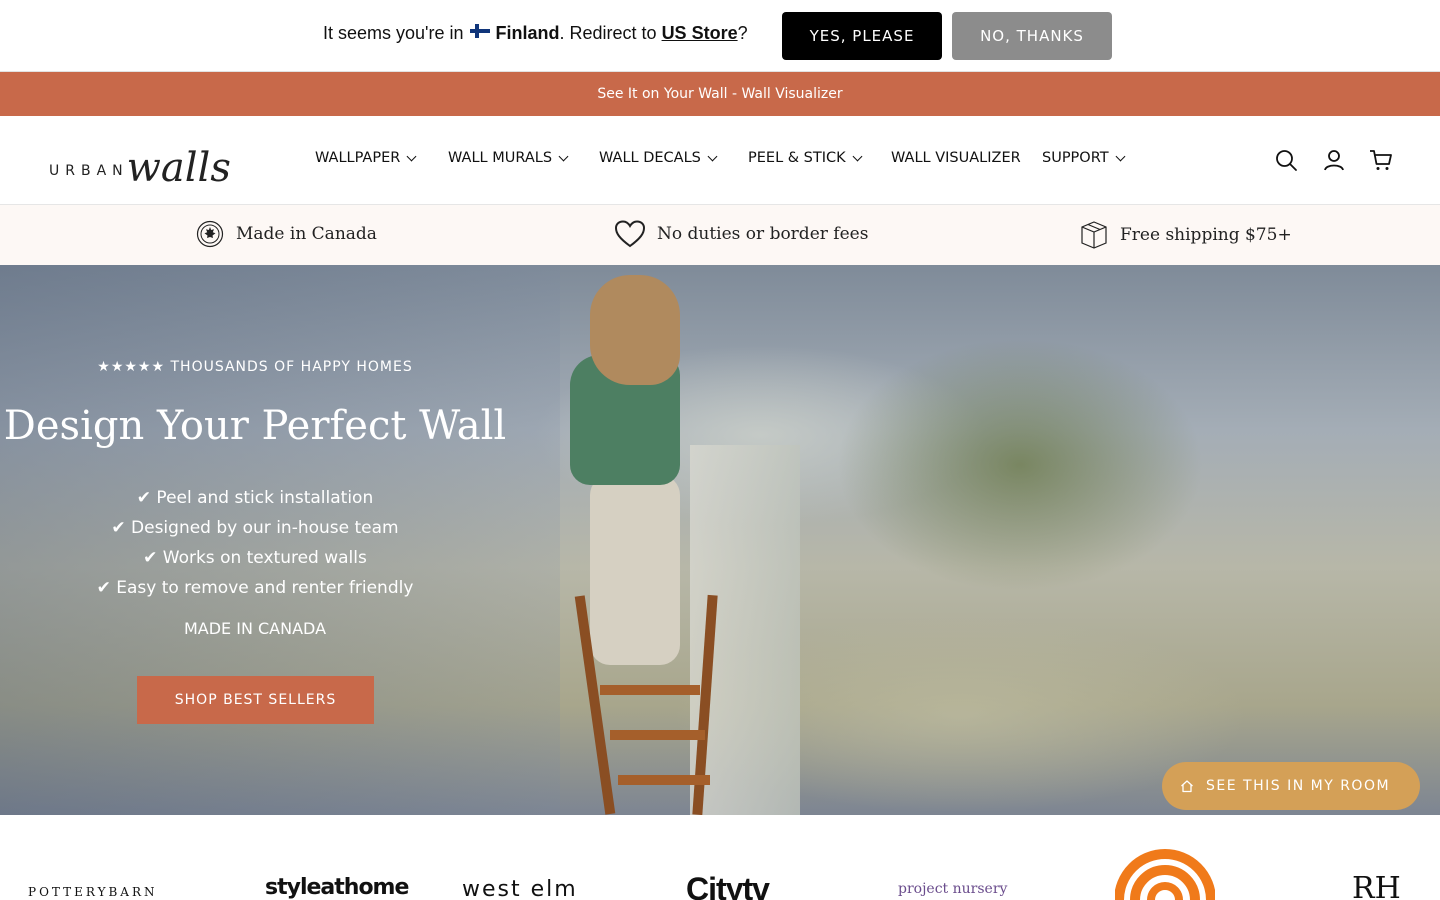 This screenshot has height=900, width=1440. Describe the element at coordinates (93, 892) in the screenshot. I see `press-logo-potterybarn: POTTERYBARN` at that location.